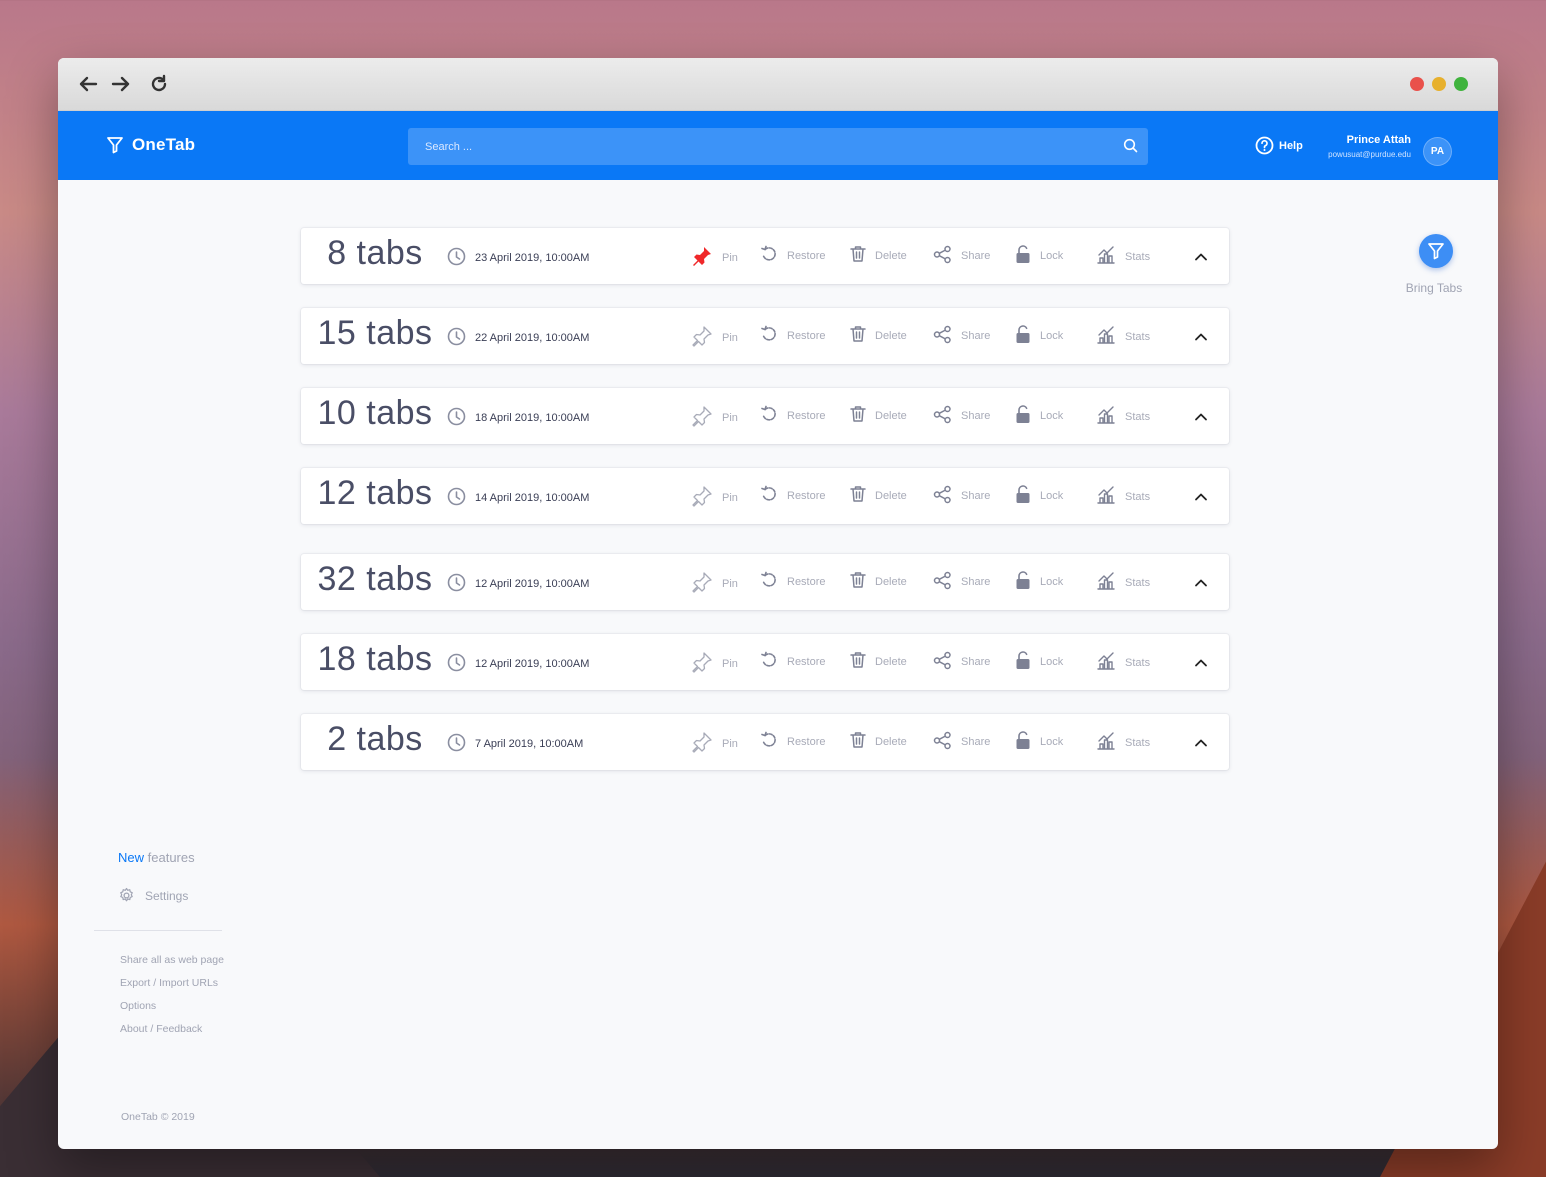  Describe the element at coordinates (1369, 154) in the screenshot. I see `user-email: powusuat@purdue.edu` at that location.